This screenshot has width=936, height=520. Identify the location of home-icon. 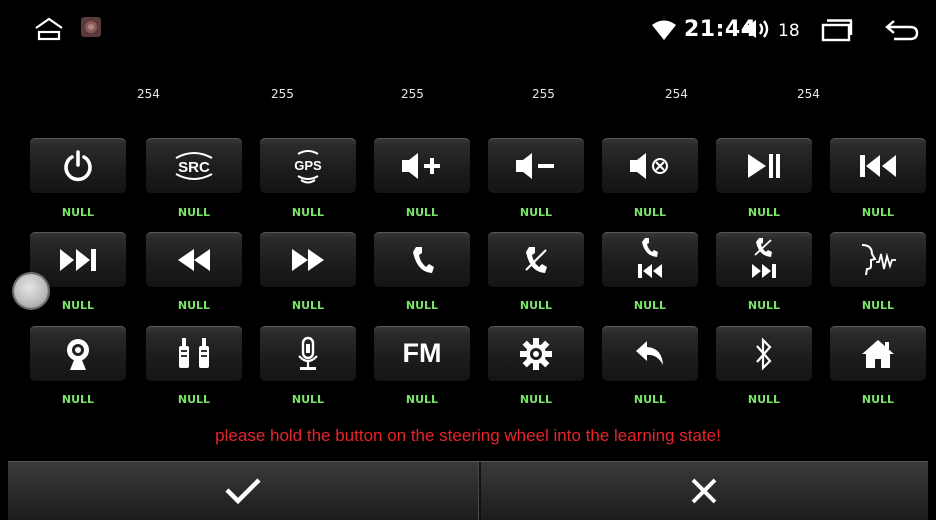
(878, 353).